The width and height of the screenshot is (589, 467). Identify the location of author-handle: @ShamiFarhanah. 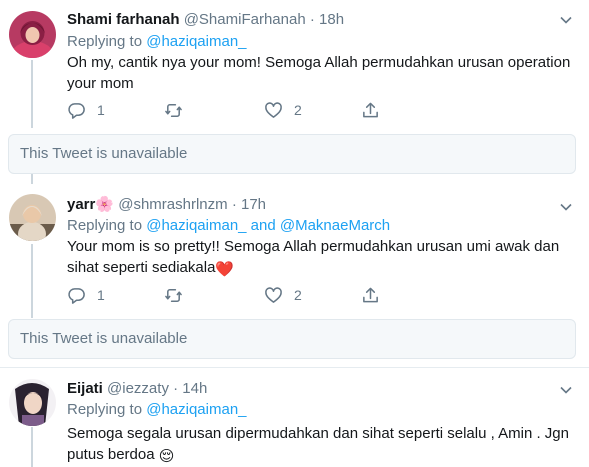
(245, 19).